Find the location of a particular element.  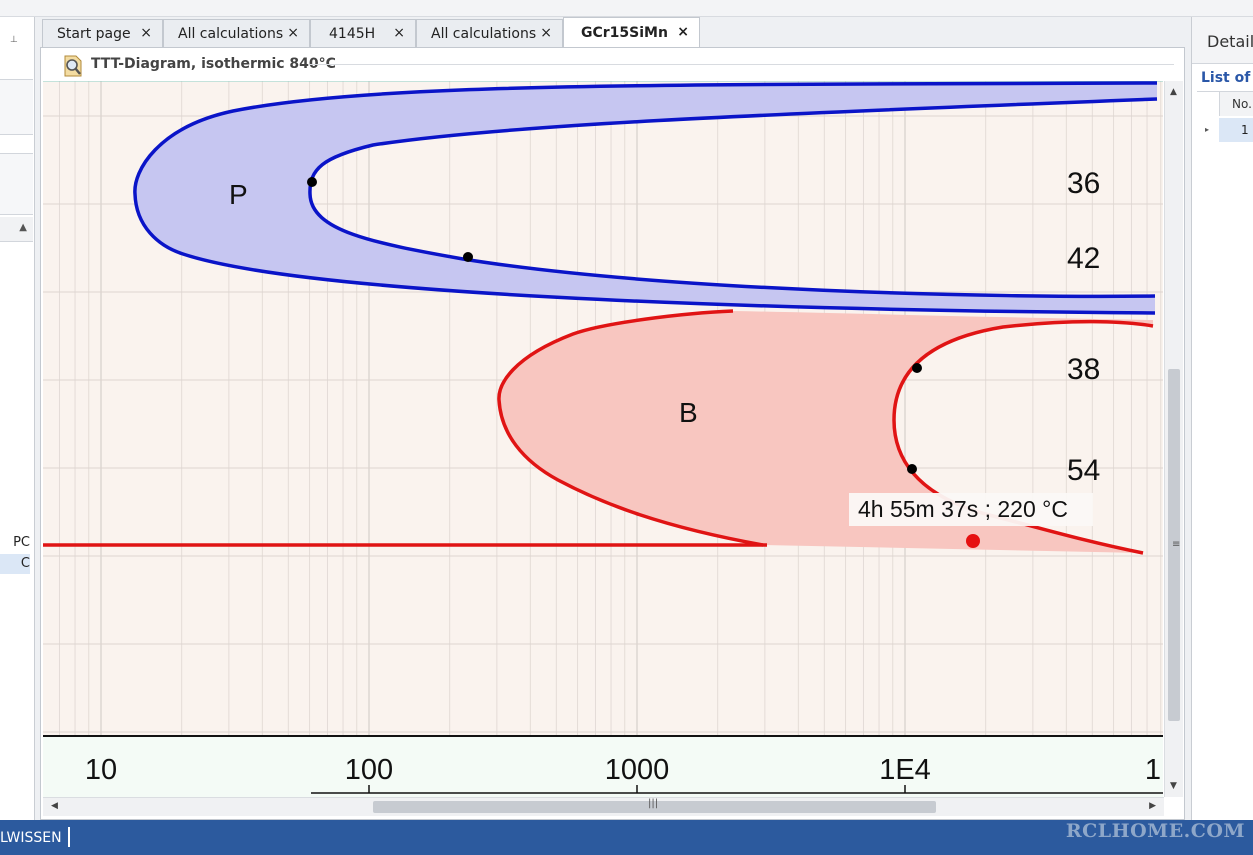

tab-4145h: 4145H × is located at coordinates (363, 33).